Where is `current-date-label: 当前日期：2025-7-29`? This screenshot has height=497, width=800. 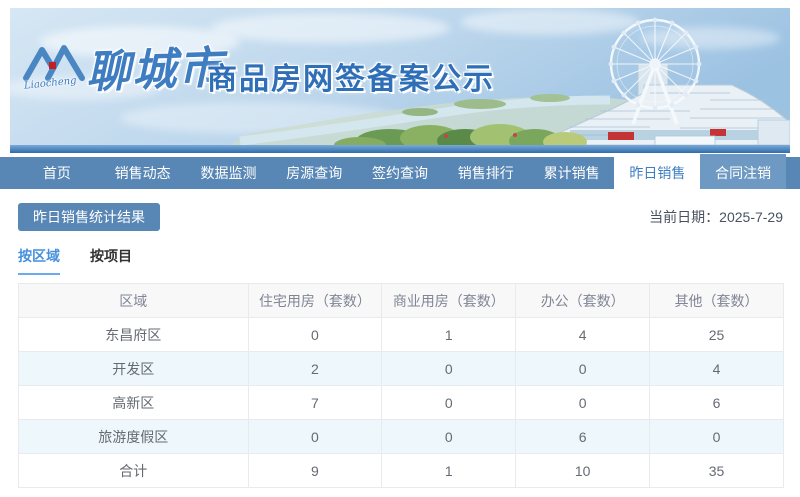 current-date-label: 当前日期：2025-7-29 is located at coordinates (716, 217).